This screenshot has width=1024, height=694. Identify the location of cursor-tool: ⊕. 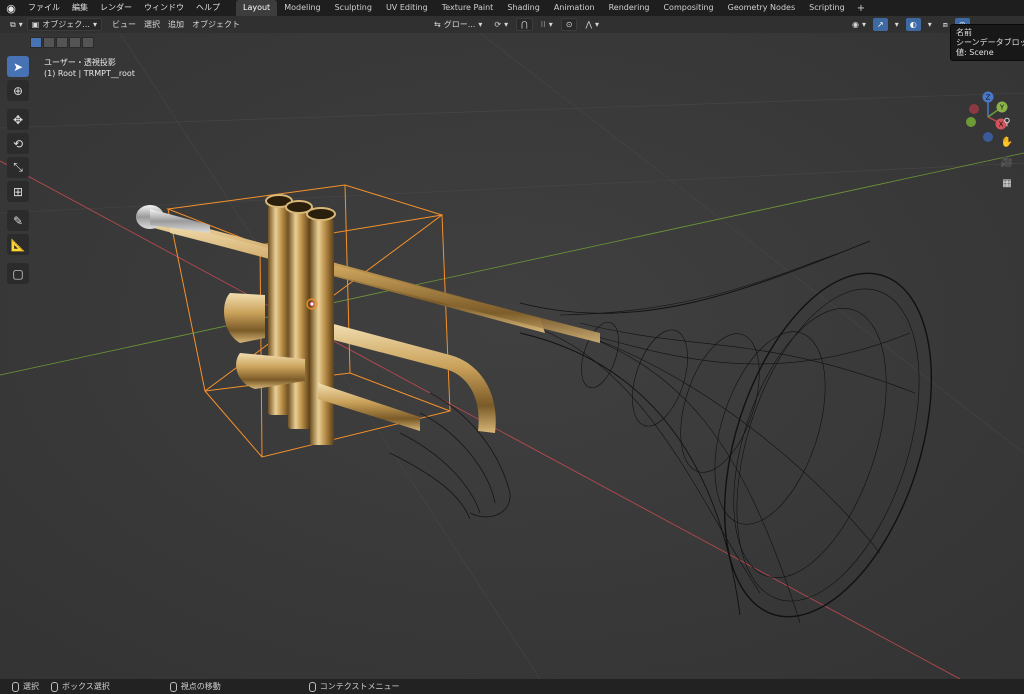
(18, 90).